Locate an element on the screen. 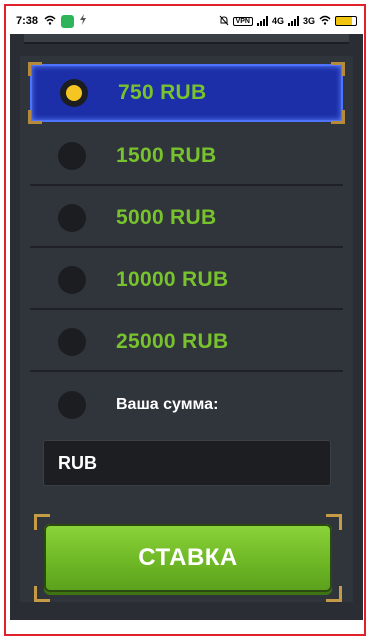 Image resolution: width=370 pixels, height=640 pixels. bet-option-25000: 25000 RUB is located at coordinates (186, 343).